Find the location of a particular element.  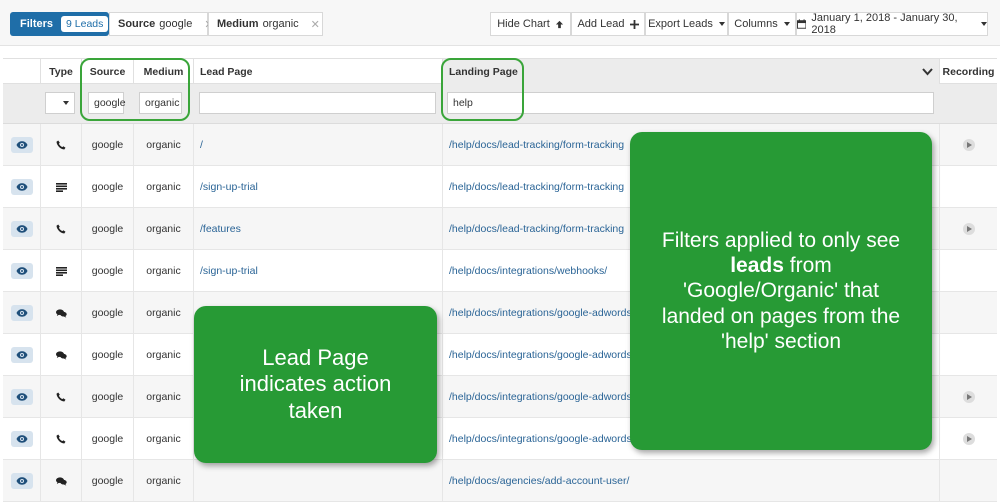

remove-medium-filter-icon: ✕ is located at coordinates (315, 24).